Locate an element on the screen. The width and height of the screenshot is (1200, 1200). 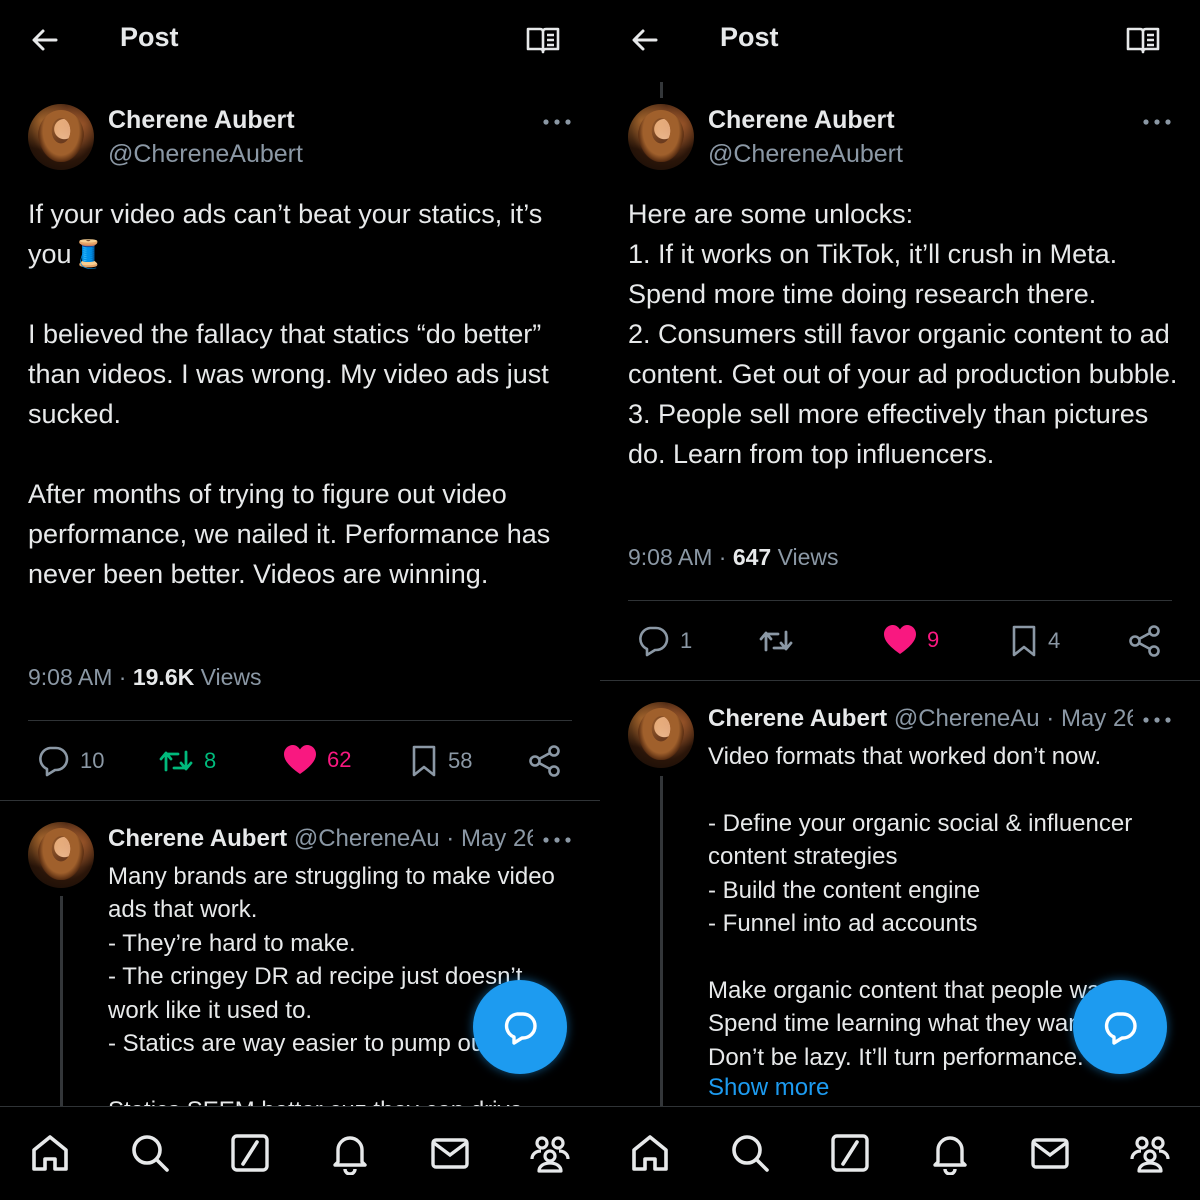
views-count: 647 is located at coordinates (752, 557).